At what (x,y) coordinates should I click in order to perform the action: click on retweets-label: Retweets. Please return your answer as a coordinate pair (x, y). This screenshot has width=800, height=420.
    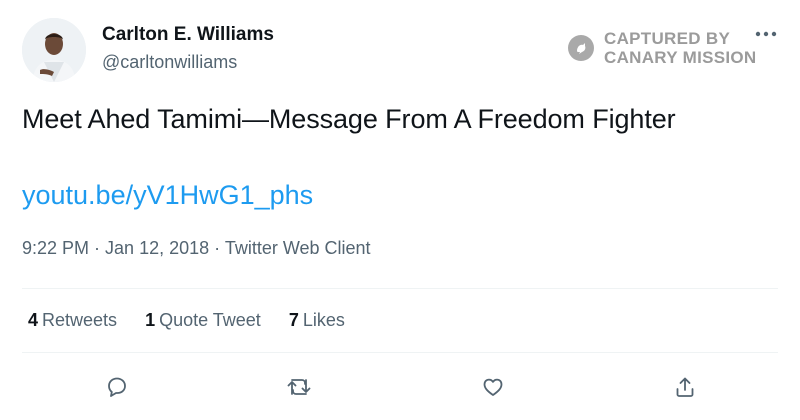
    Looking at the image, I should click on (80, 320).